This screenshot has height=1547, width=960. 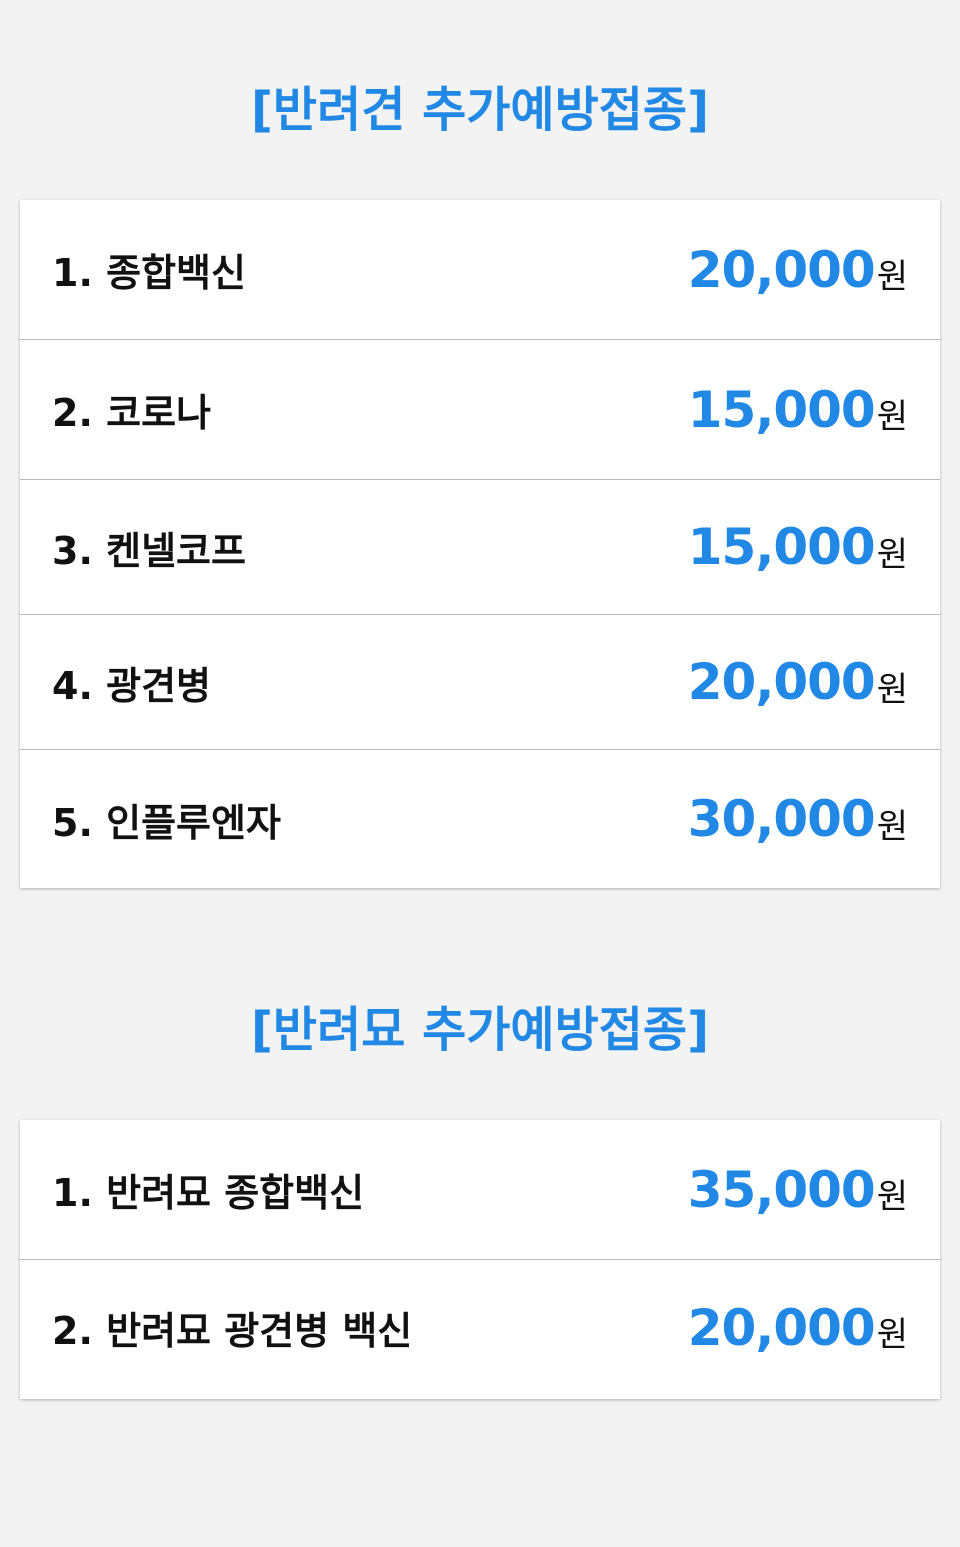 I want to click on vaccine-name: 1. 종합백신, so click(x=149, y=273).